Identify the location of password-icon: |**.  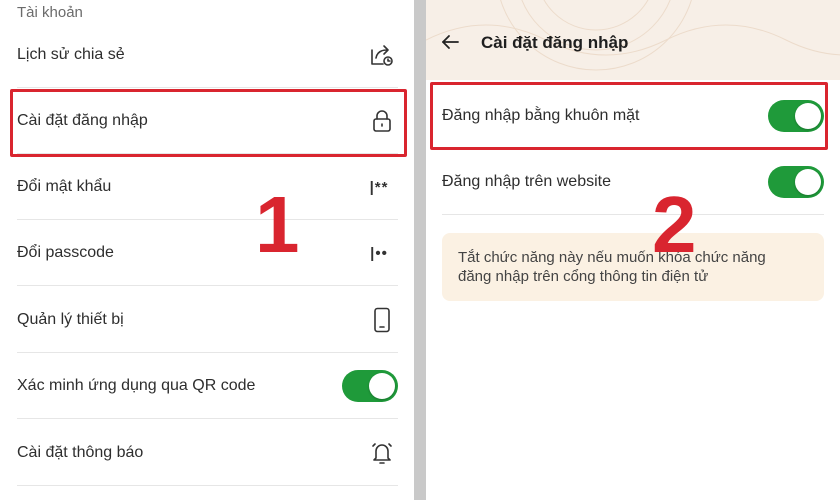
(379, 187).